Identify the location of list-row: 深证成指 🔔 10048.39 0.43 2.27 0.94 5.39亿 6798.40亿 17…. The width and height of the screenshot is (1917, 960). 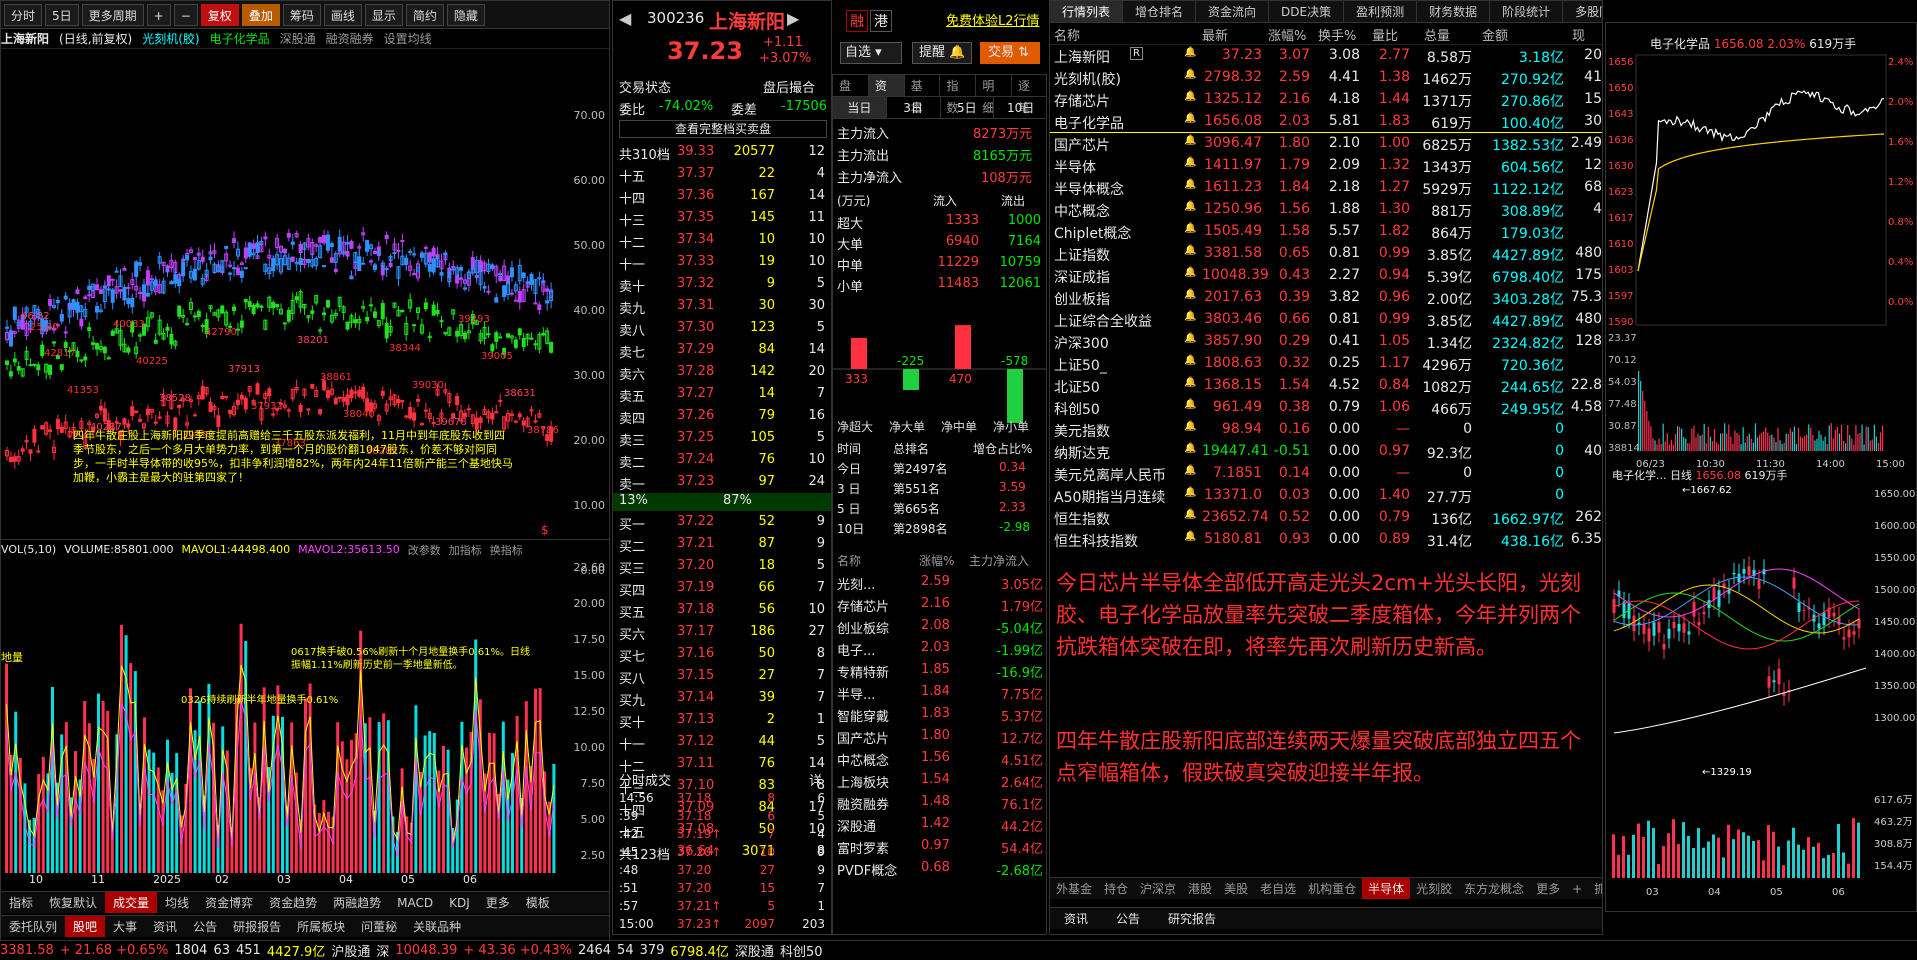
(1326, 276).